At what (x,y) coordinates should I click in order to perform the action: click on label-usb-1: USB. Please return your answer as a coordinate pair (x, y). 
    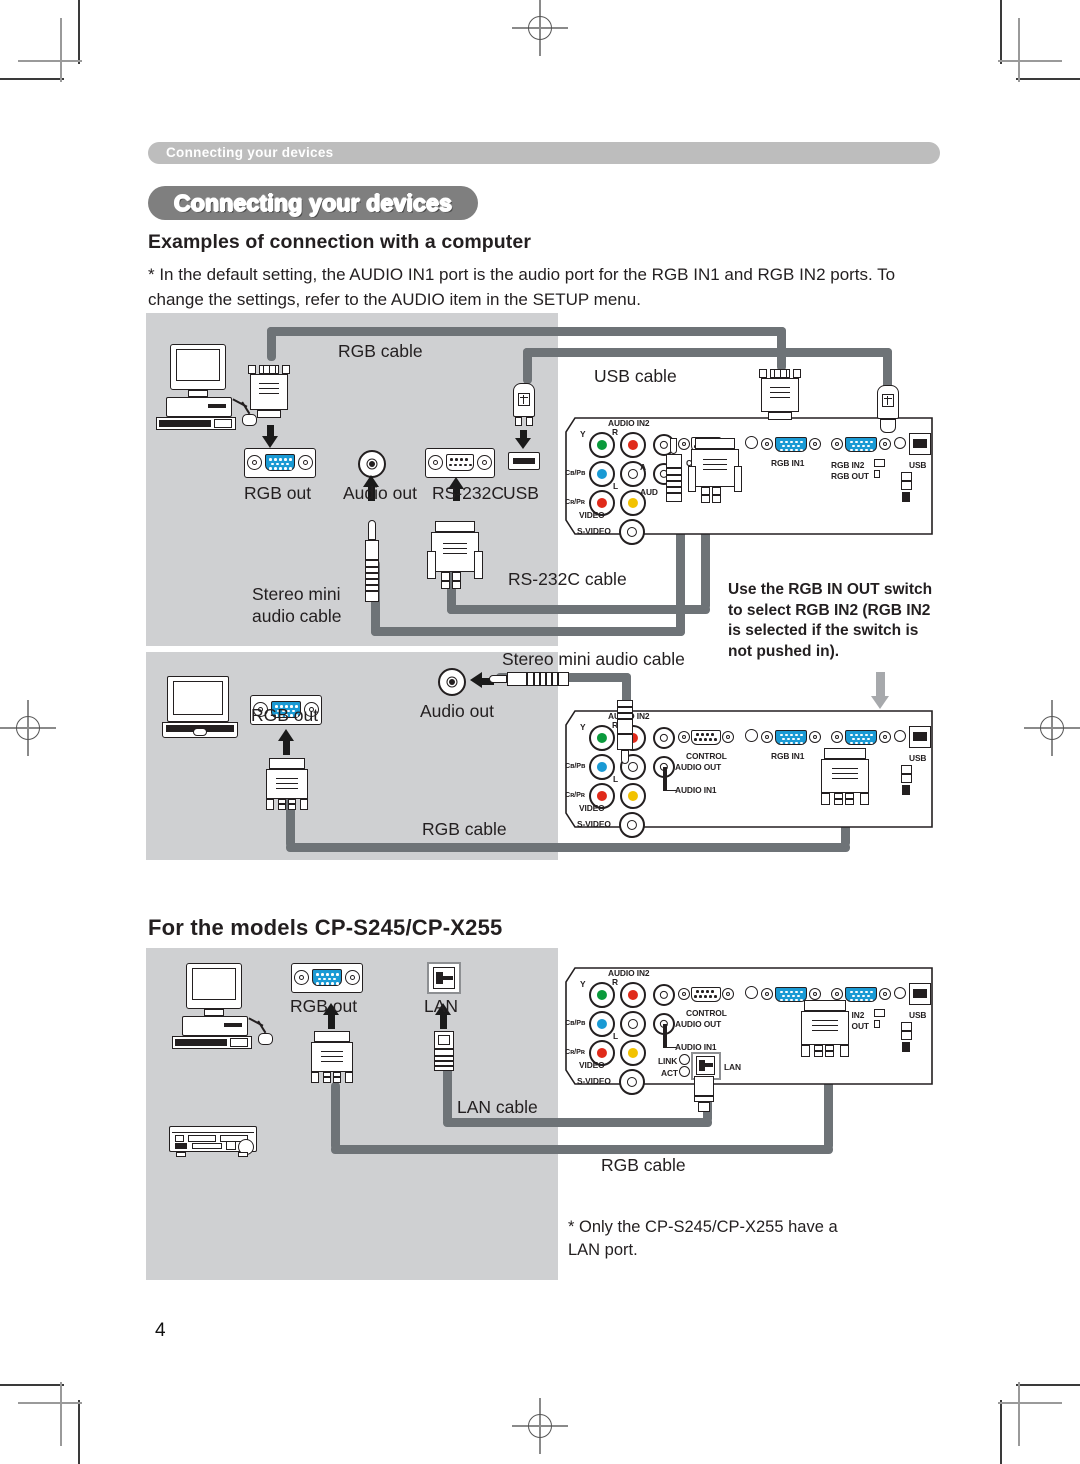
    Looking at the image, I should click on (521, 493).